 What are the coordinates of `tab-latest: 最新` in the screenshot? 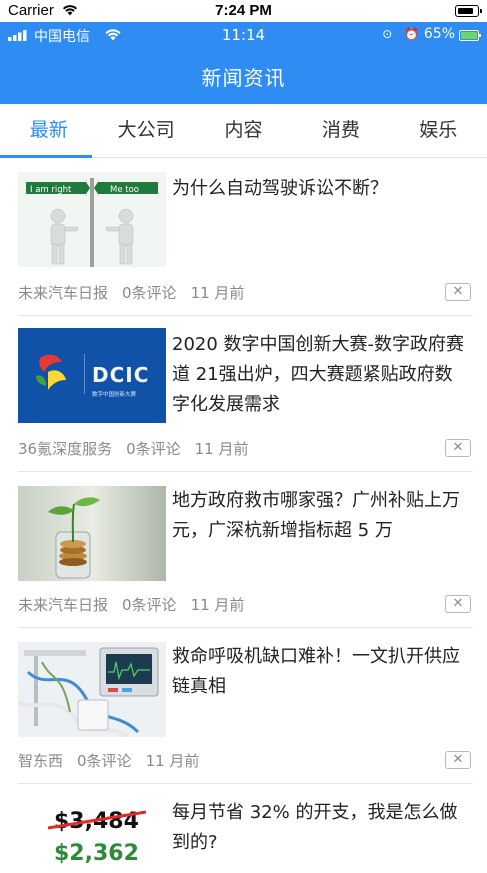 It's located at (48, 131).